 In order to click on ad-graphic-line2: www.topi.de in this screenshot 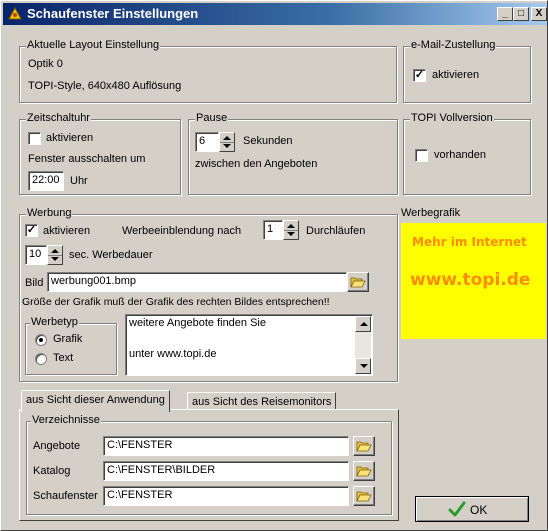, I will do `click(470, 280)`.